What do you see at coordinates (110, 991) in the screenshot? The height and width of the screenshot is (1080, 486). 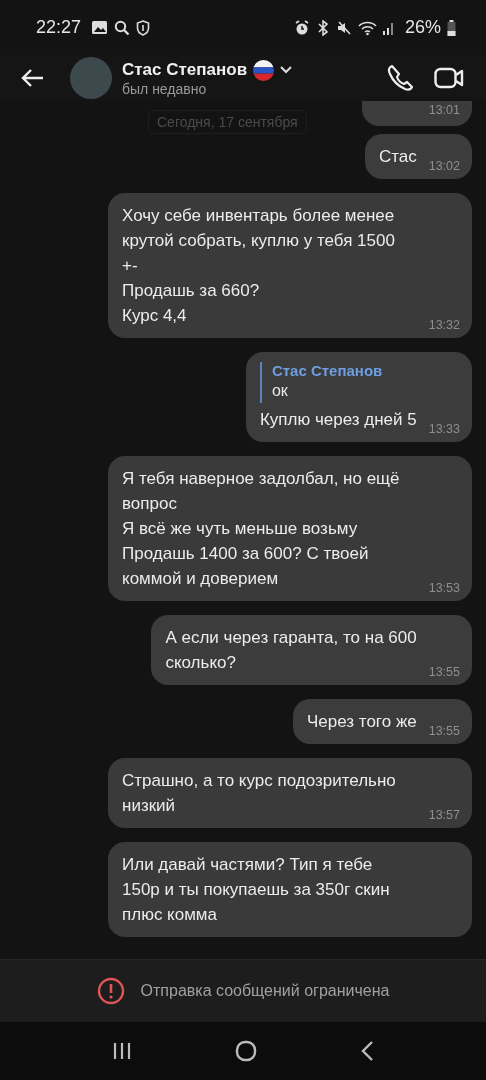 I see `warning-icon` at bounding box center [110, 991].